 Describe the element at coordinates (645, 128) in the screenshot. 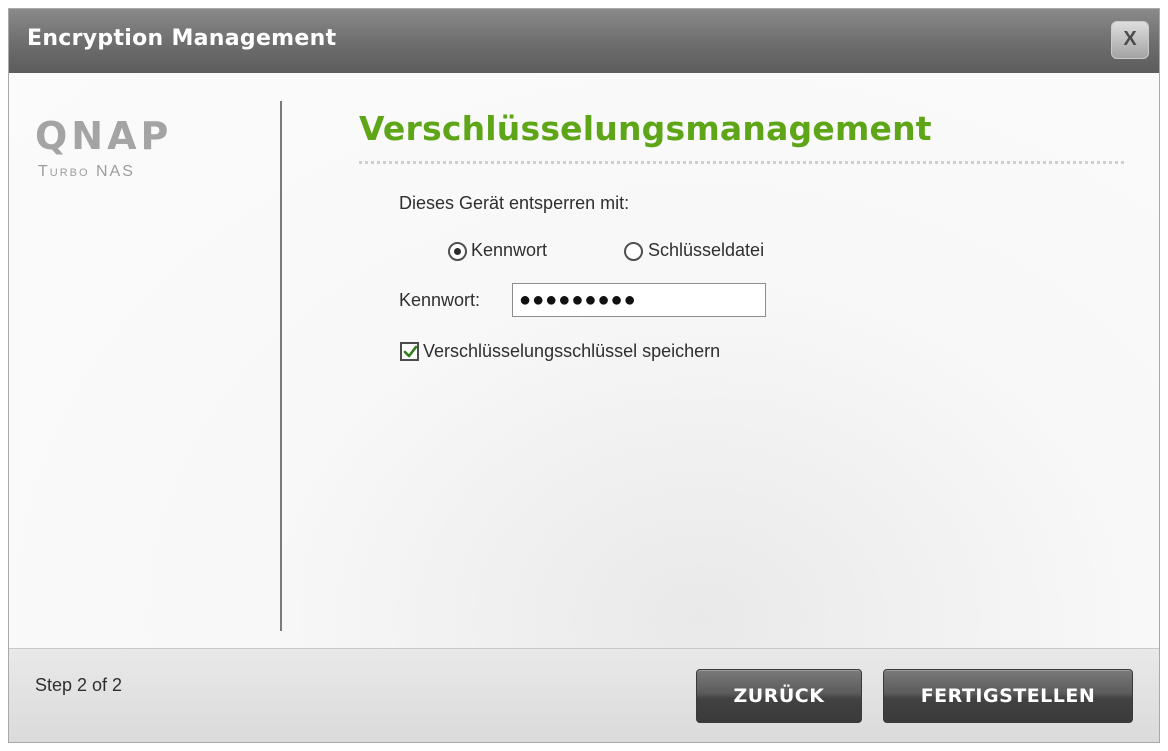

I see `page-heading: Verschlüsselungsmanagement` at that location.